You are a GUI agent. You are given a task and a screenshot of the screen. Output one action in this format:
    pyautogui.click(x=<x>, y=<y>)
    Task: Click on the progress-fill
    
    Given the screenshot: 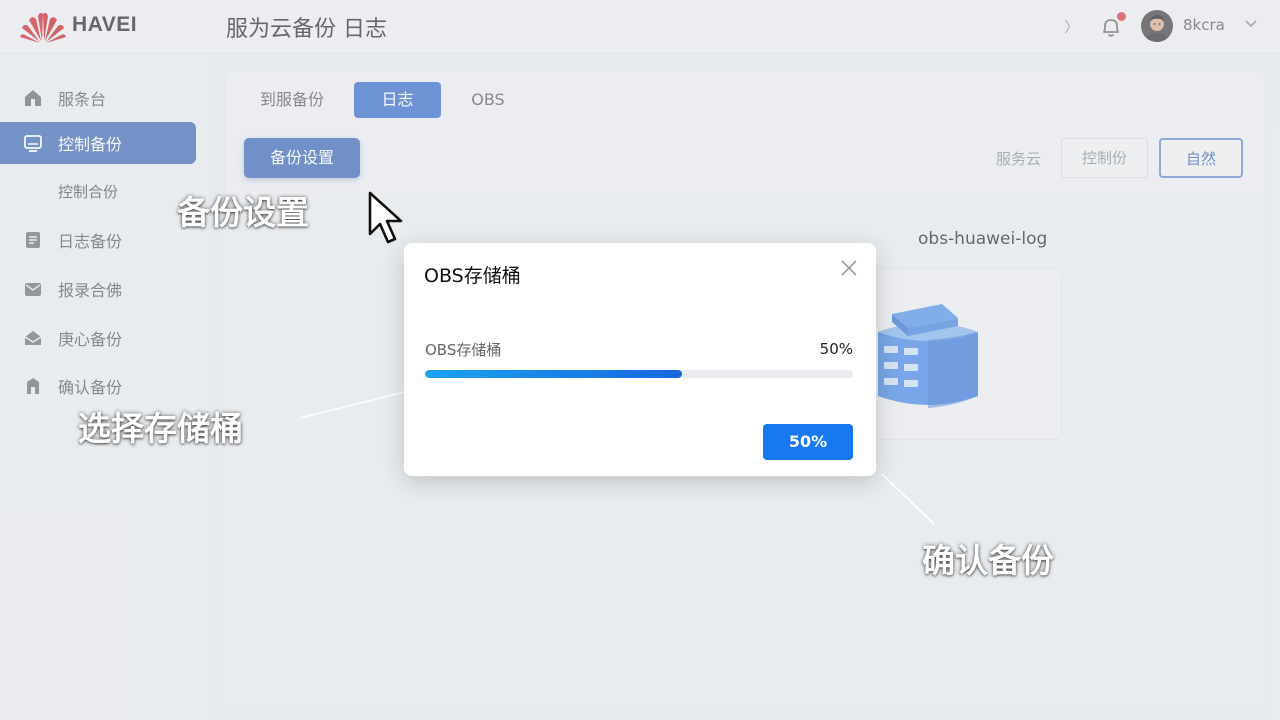 What is the action you would take?
    pyautogui.click(x=553, y=374)
    